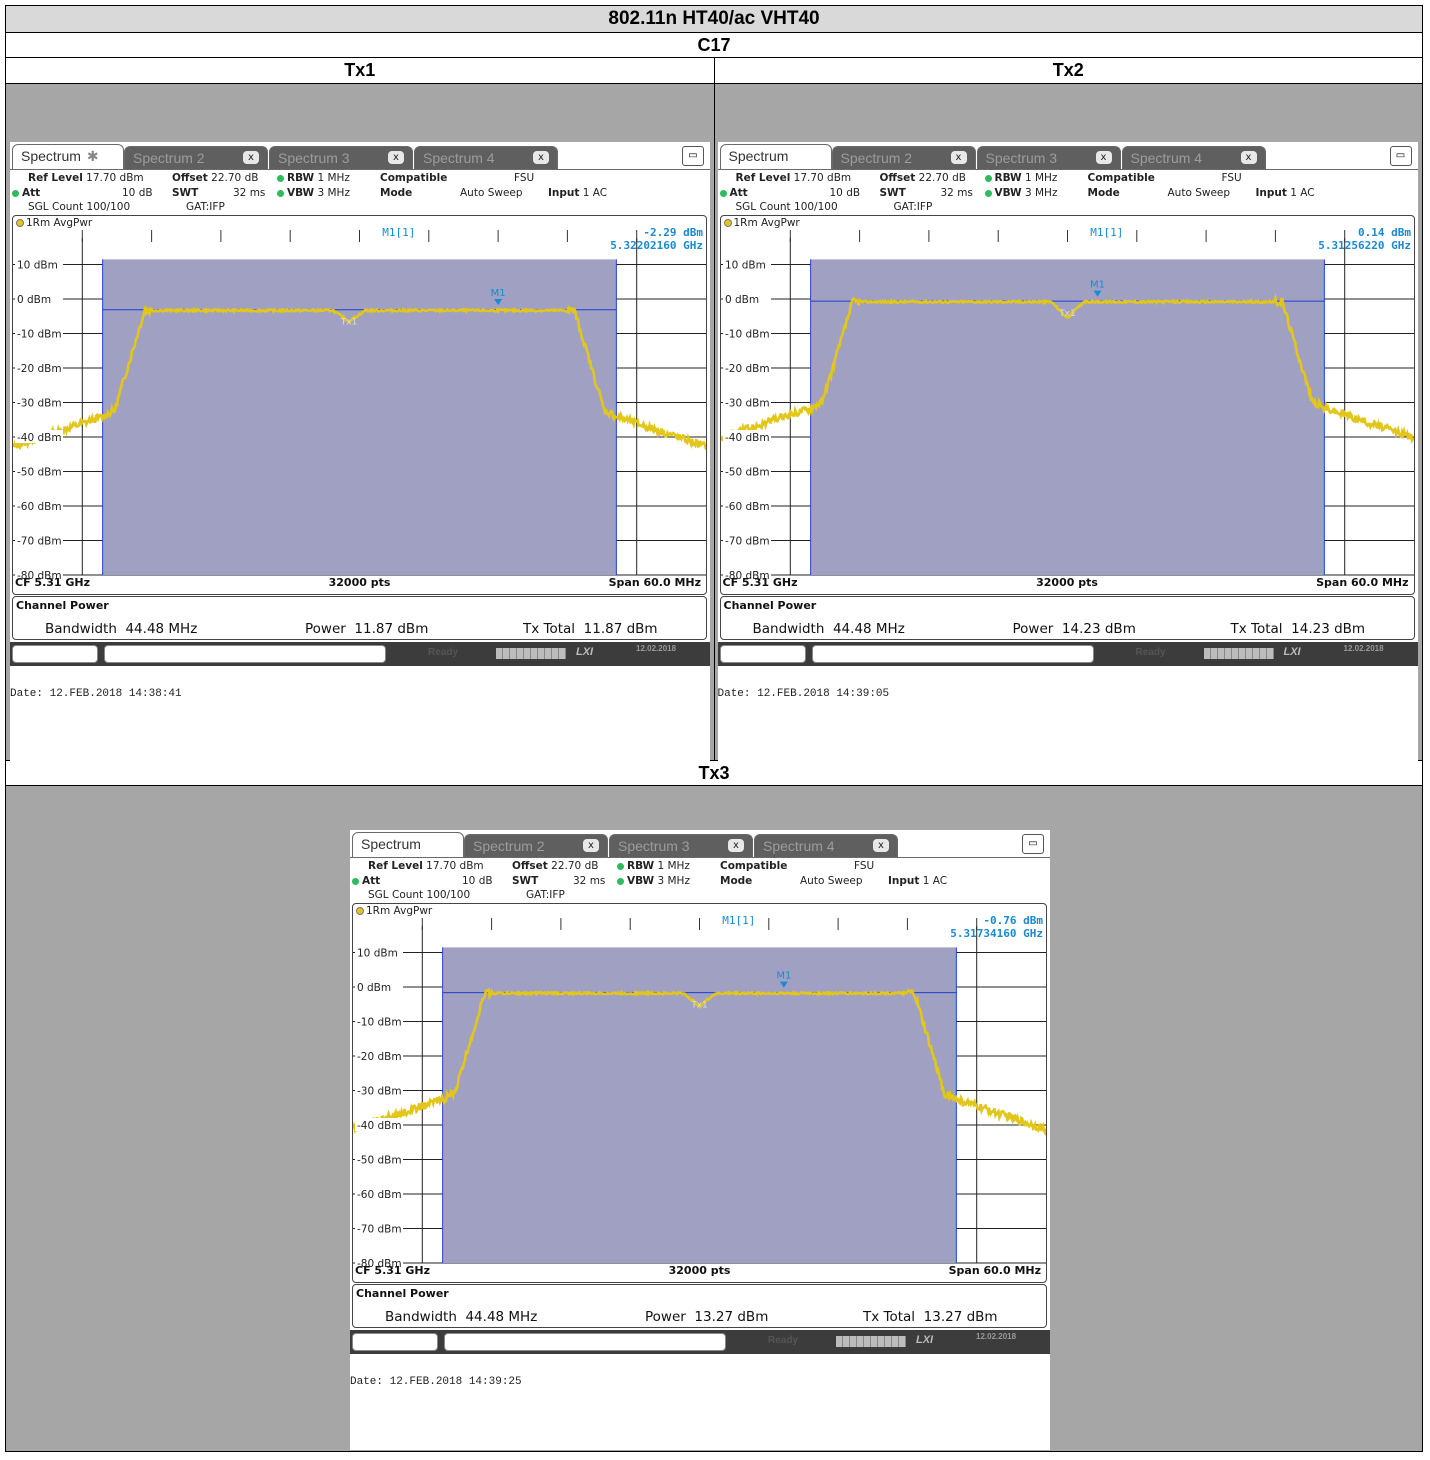 The width and height of the screenshot is (1430, 1460). I want to click on marker-name: M1[1], so click(738, 920).